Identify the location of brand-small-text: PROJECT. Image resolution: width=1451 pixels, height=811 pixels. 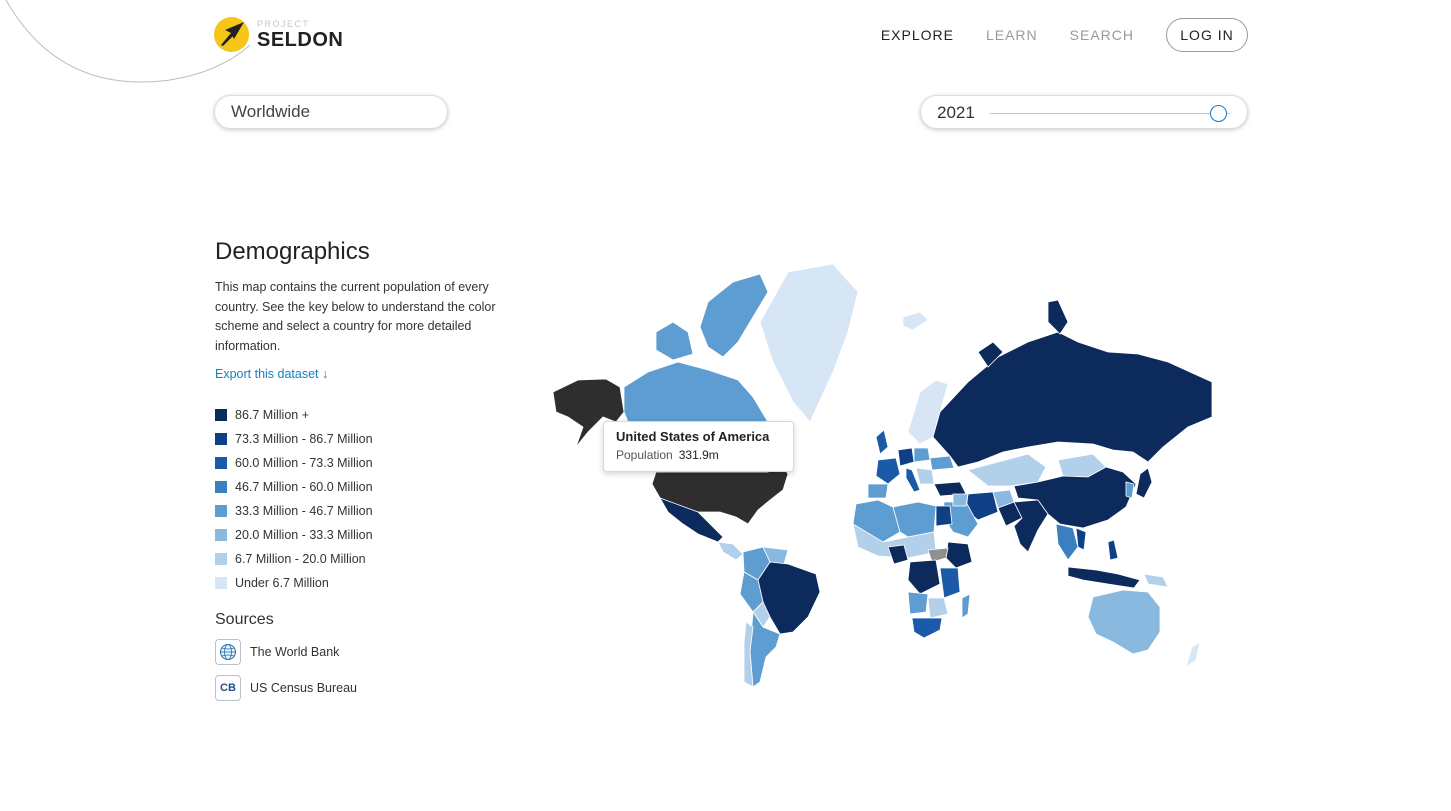
(283, 23).